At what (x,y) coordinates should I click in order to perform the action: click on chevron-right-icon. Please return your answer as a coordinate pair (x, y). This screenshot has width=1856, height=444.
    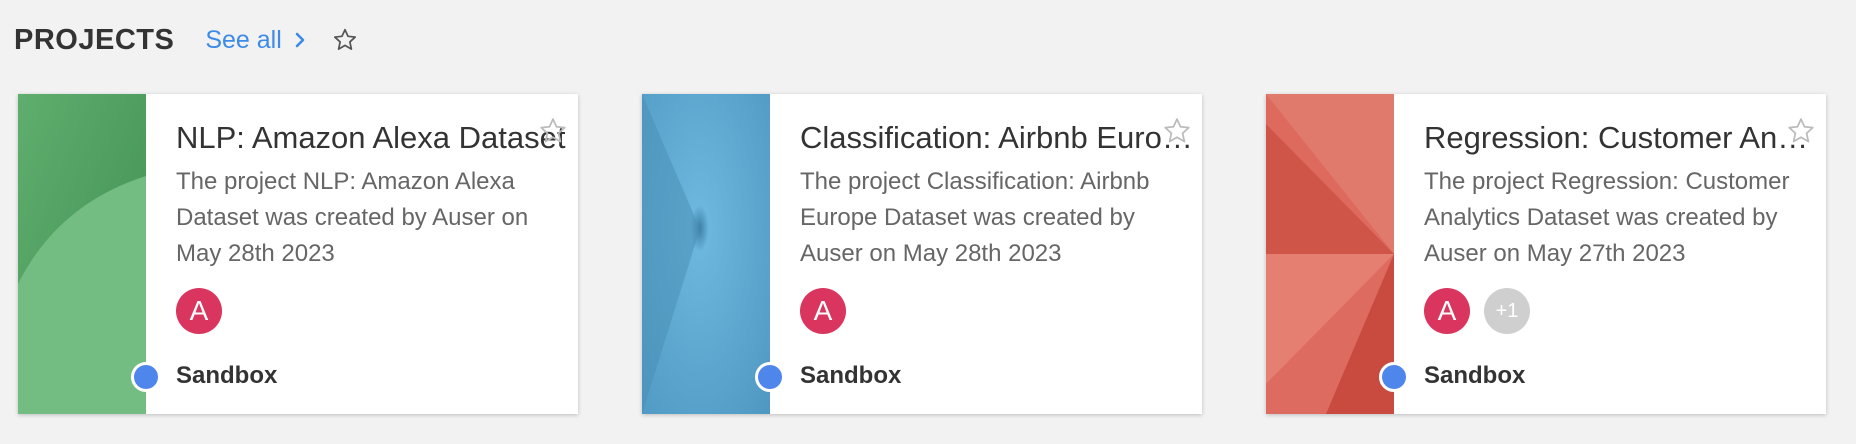
    Looking at the image, I should click on (300, 40).